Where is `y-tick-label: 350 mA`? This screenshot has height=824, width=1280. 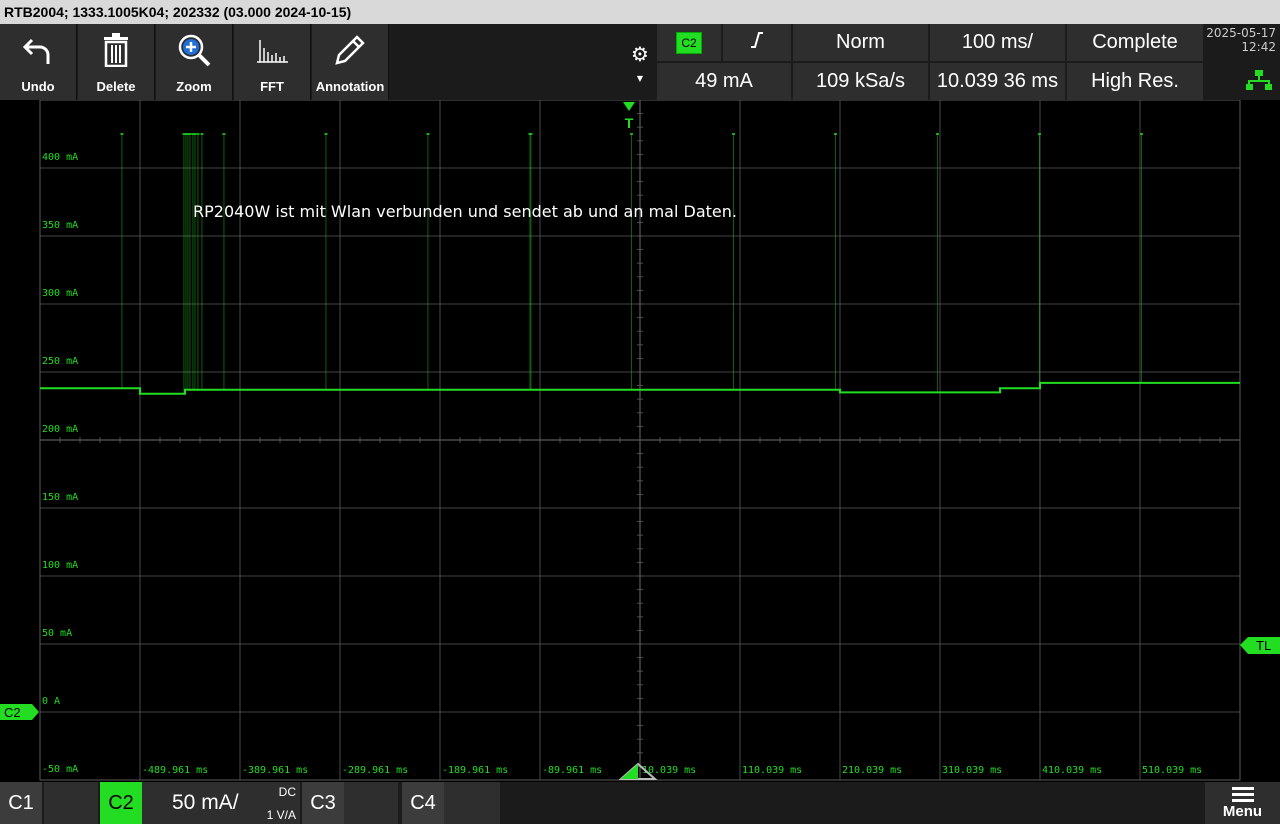
y-tick-label: 350 mA is located at coordinates (60, 225).